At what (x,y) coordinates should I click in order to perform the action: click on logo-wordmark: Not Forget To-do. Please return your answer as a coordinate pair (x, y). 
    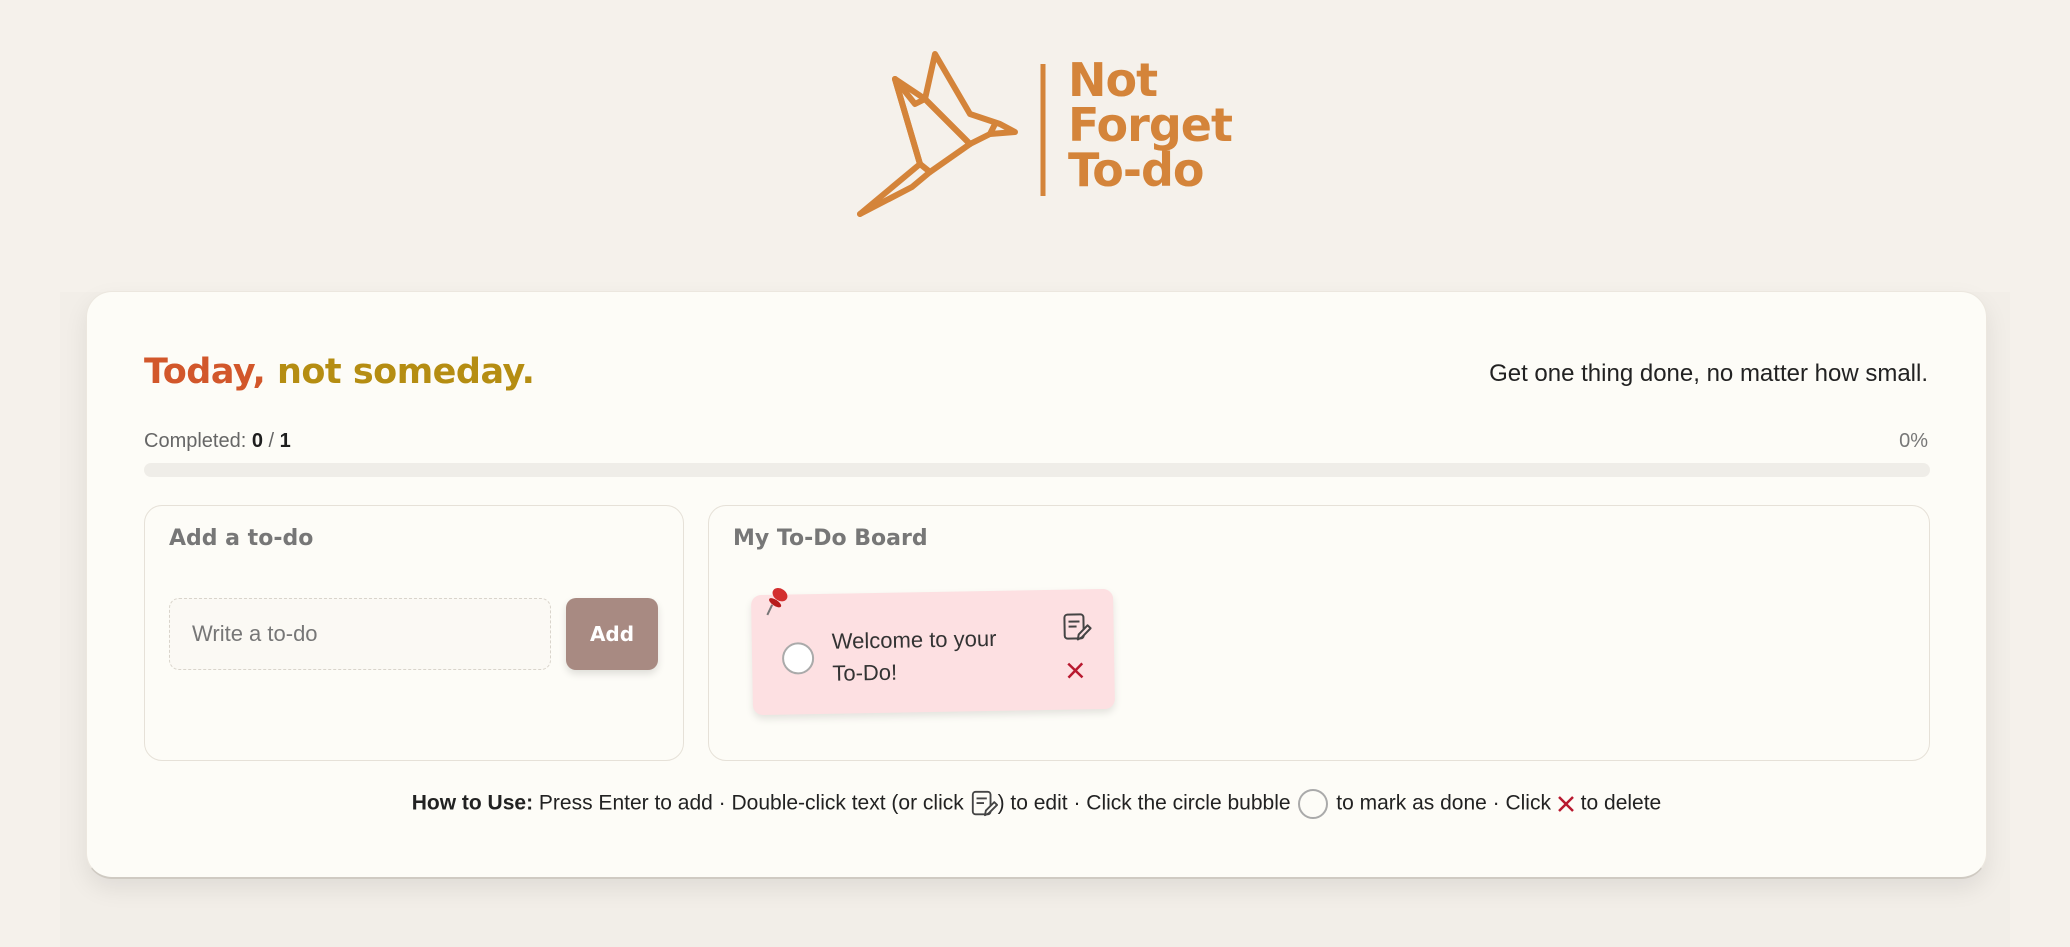
    Looking at the image, I should click on (1150, 125).